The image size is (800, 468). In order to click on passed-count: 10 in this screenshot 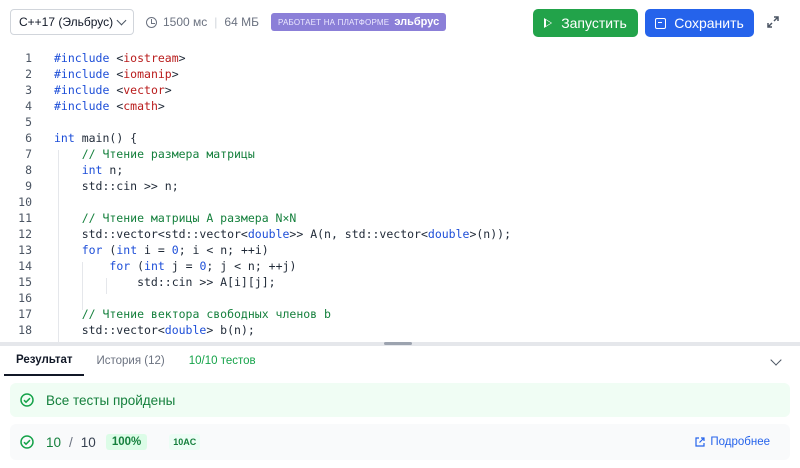, I will do `click(54, 442)`.